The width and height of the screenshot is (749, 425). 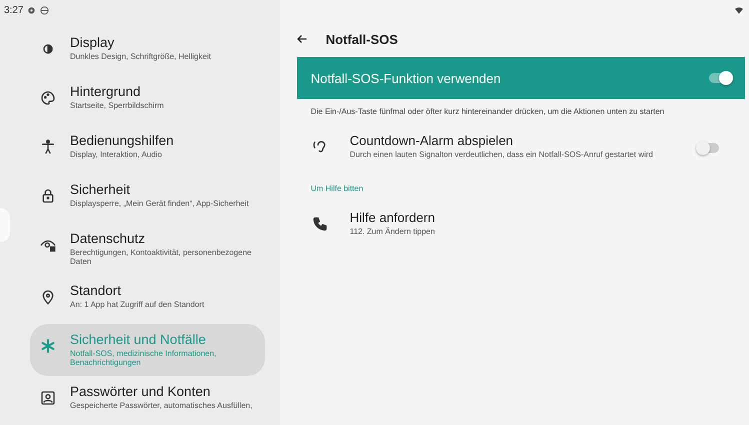 I want to click on item-title: Display, so click(x=93, y=42).